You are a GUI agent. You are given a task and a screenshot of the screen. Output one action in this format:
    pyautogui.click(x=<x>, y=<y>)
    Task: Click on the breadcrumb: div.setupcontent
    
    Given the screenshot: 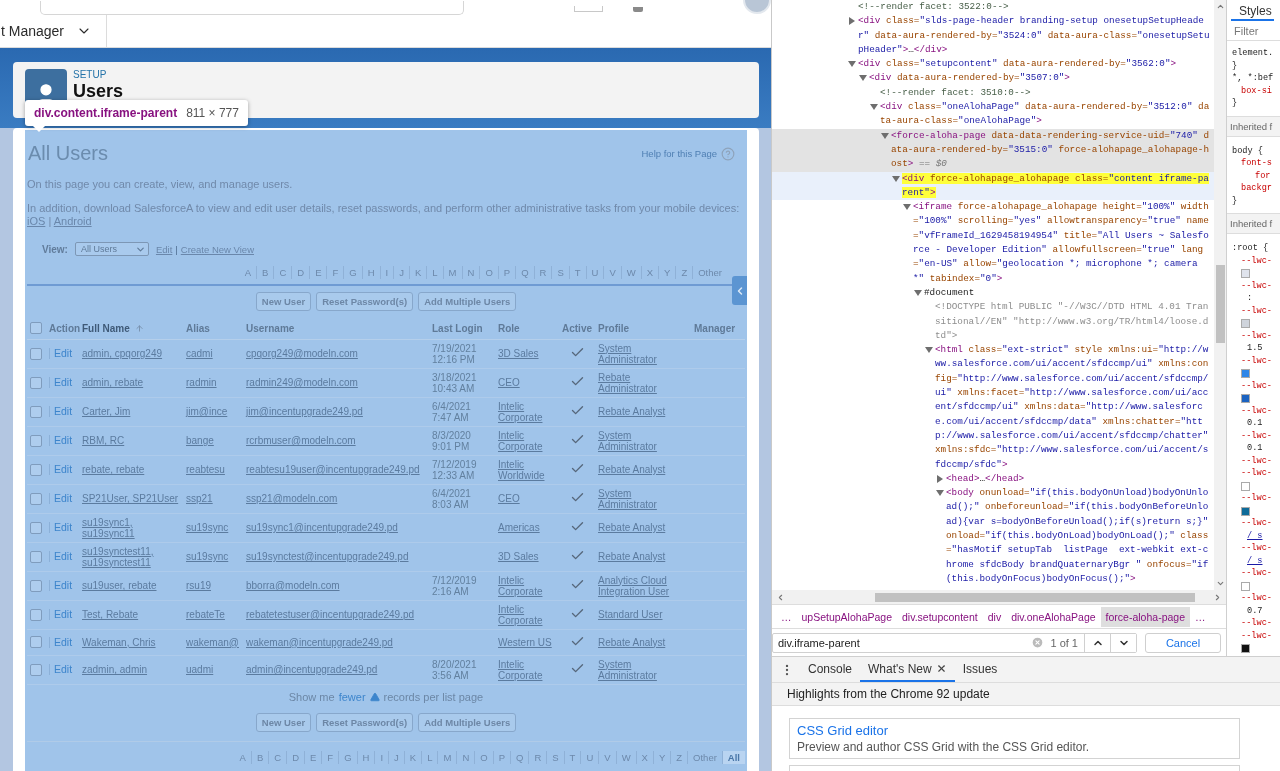 What is the action you would take?
    pyautogui.click(x=940, y=616)
    